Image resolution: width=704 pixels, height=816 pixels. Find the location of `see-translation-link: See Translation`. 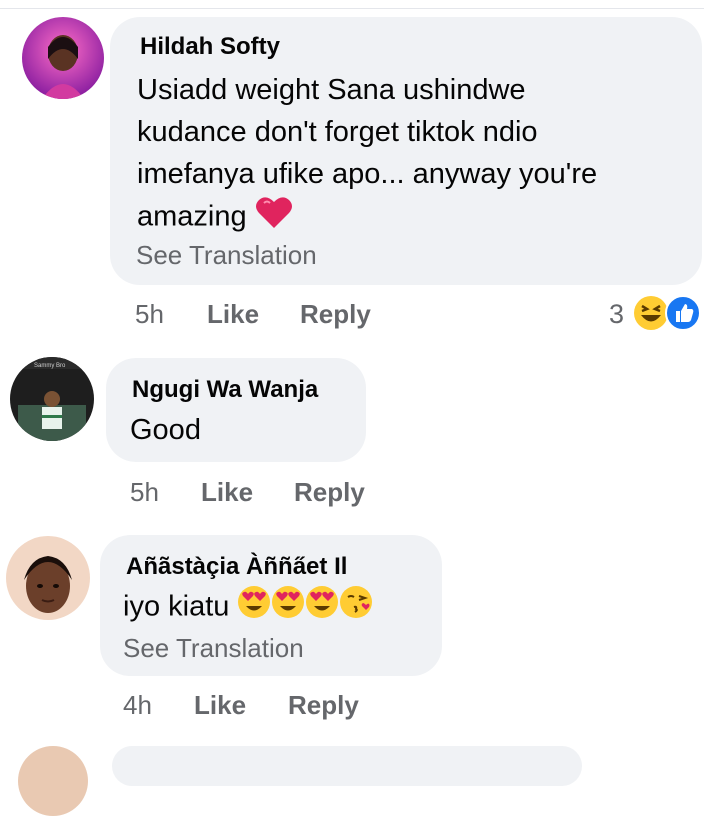

see-translation-link: See Translation is located at coordinates (213, 648).